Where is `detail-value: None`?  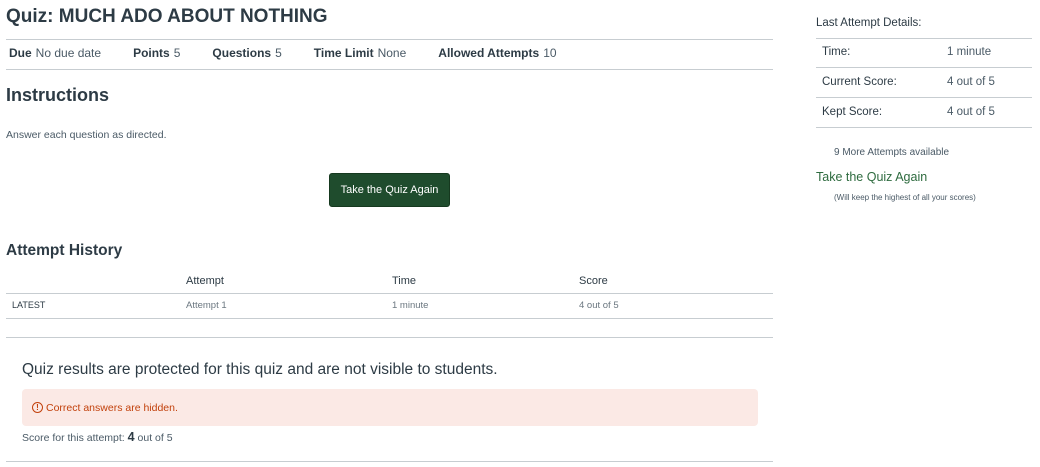
detail-value: None is located at coordinates (392, 53).